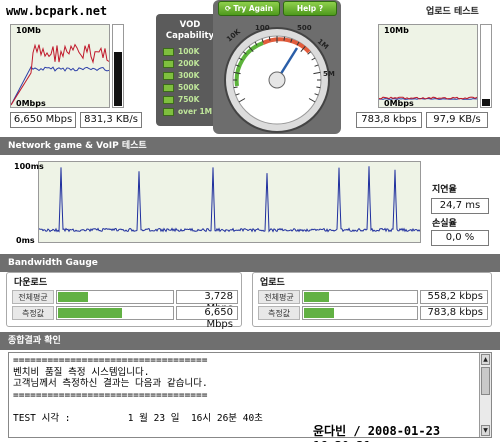  I want to click on download-graph-plot, so click(60, 74).